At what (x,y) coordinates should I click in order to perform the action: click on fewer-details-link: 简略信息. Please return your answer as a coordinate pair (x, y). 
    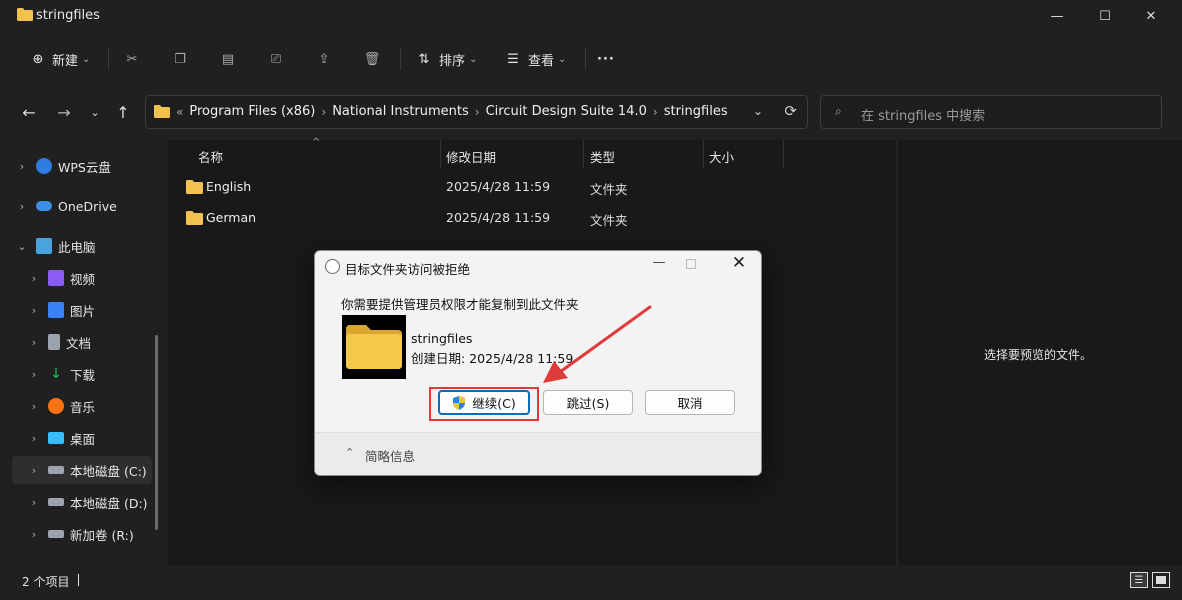
    Looking at the image, I should click on (390, 455).